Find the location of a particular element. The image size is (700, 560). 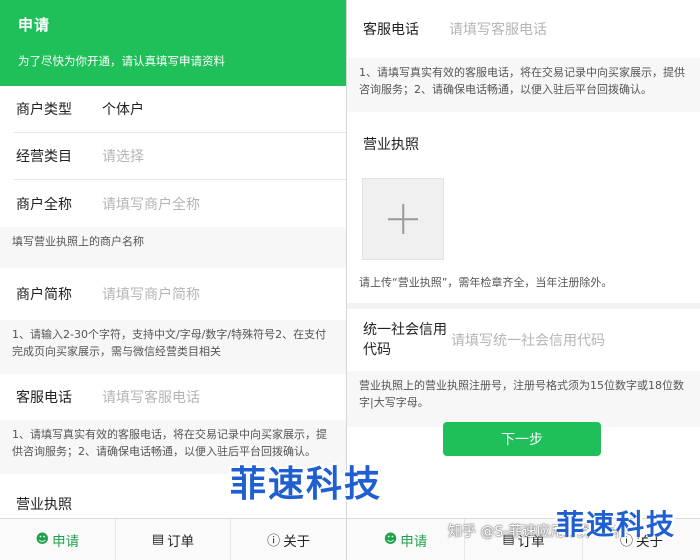

brand-watermark-small: 菲速科技 is located at coordinates (616, 524).